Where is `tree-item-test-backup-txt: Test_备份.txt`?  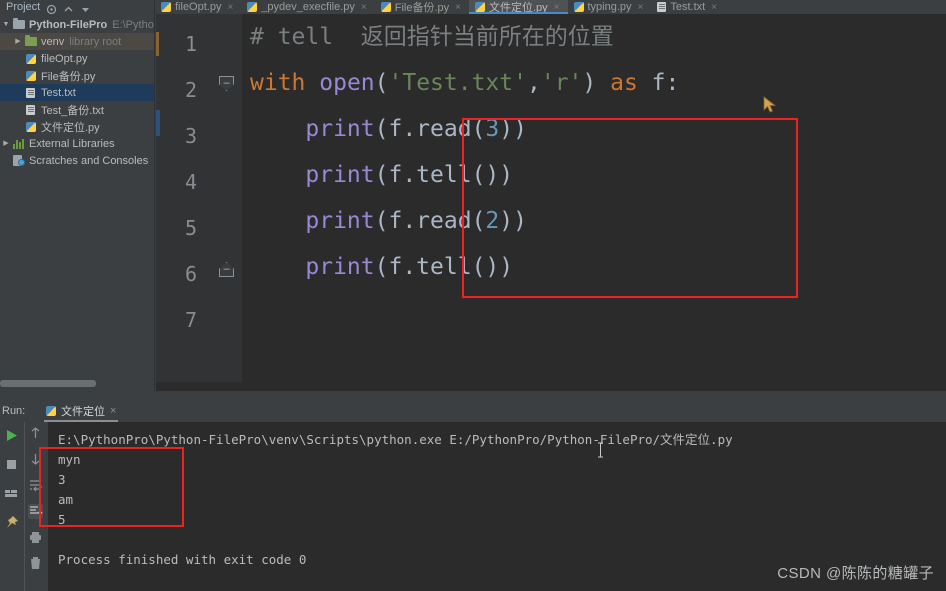 tree-item-test-backup-txt: Test_备份.txt is located at coordinates (77, 109).